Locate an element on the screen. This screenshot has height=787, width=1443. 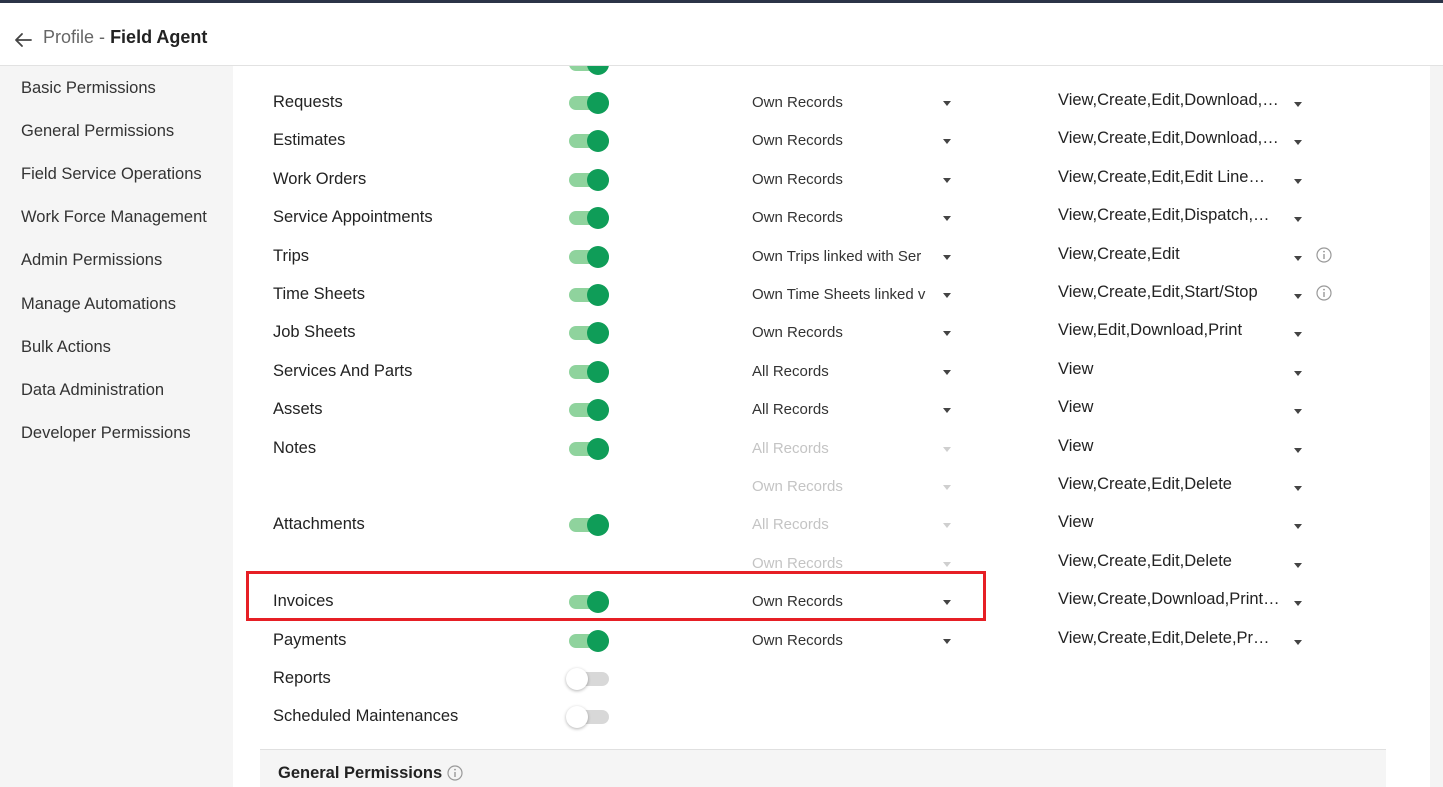
sidebar-item-general-permissions: General Permissions is located at coordinates (97, 131).